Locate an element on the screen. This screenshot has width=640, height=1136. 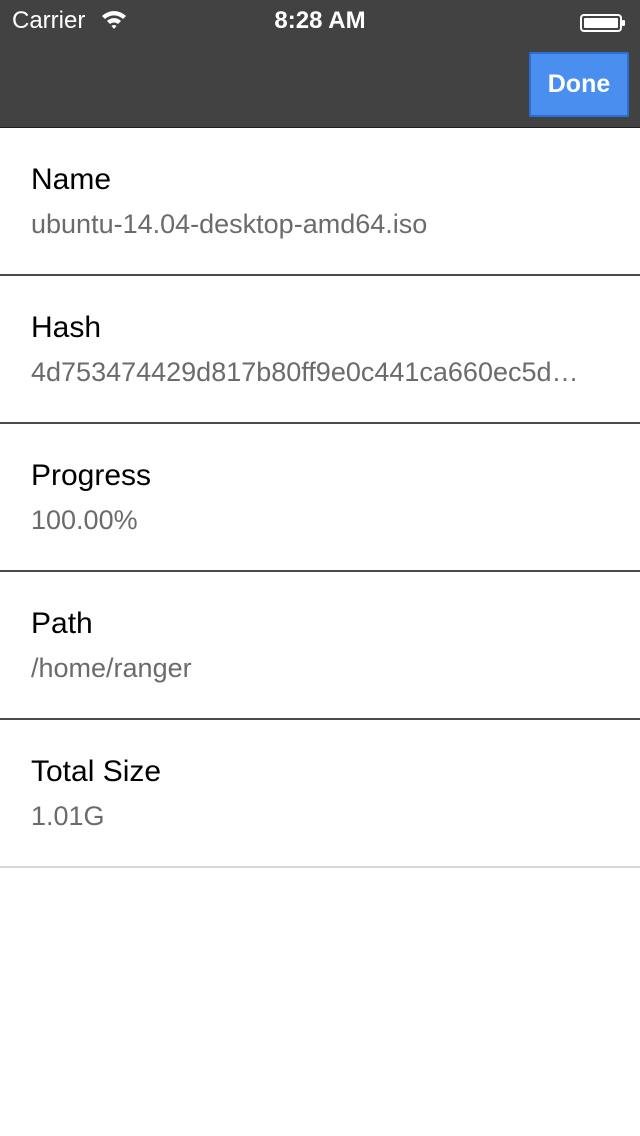
detail-label: Progress is located at coordinates (91, 475).